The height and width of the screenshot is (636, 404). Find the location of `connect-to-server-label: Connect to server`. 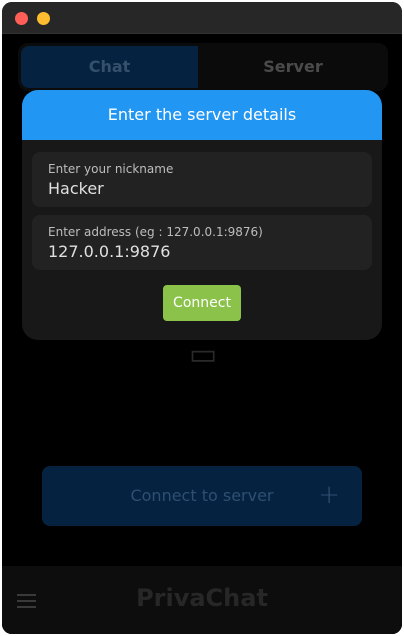

connect-to-server-label: Connect to server is located at coordinates (202, 495).